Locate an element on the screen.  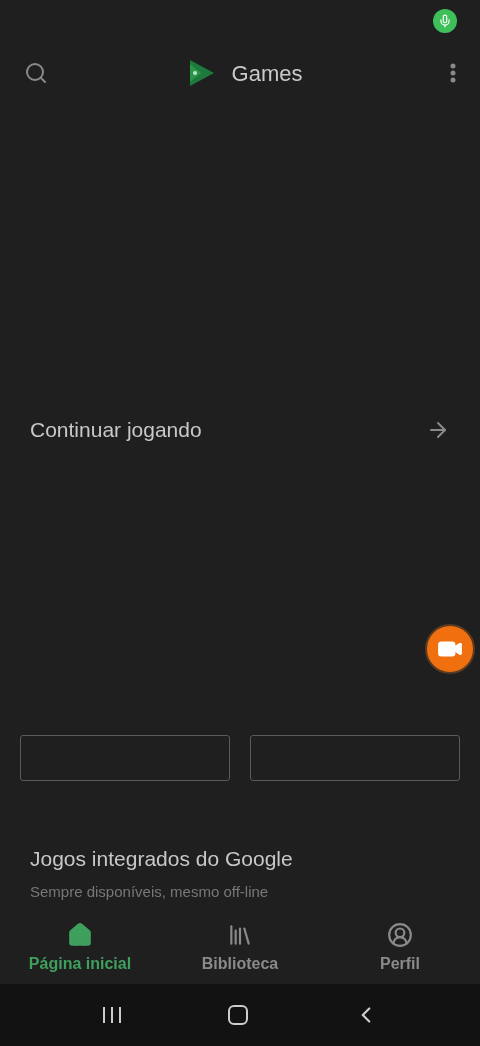
library-icon is located at coordinates (240, 935).